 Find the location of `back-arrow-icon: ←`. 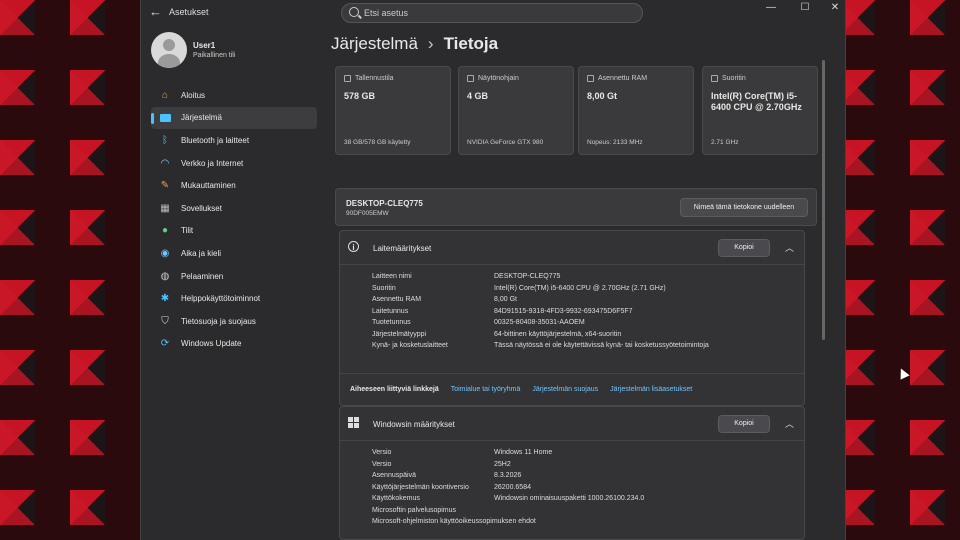

back-arrow-icon: ← is located at coordinates (155, 11).